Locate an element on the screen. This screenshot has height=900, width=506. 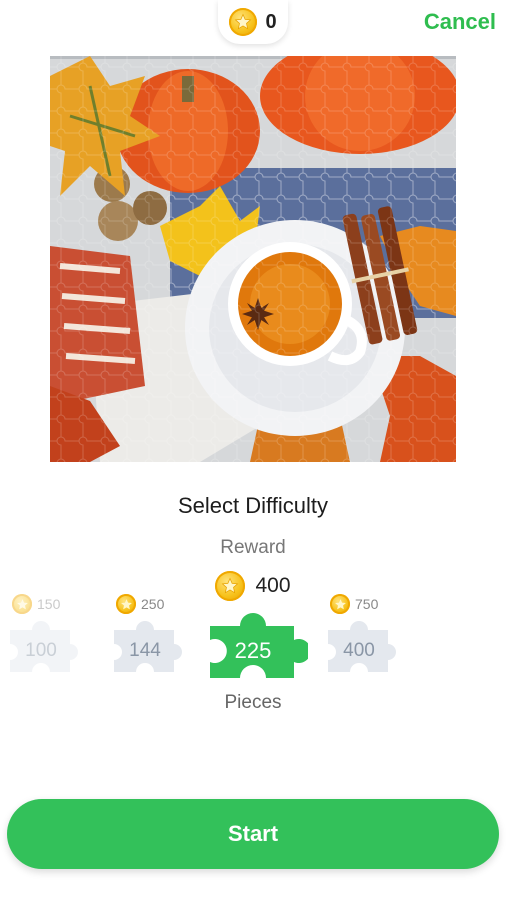
select-difficulty-title: Select Difficulty is located at coordinates (253, 505).